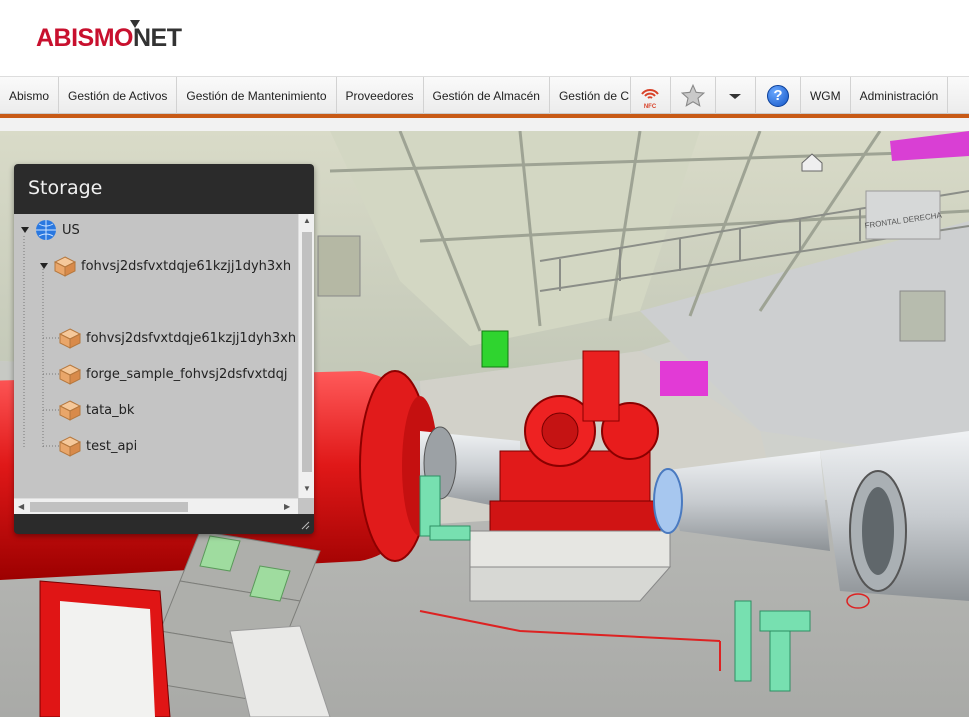  What do you see at coordinates (590, 95) in the screenshot?
I see `nav-item-gestion-c: Gestión de C` at bounding box center [590, 95].